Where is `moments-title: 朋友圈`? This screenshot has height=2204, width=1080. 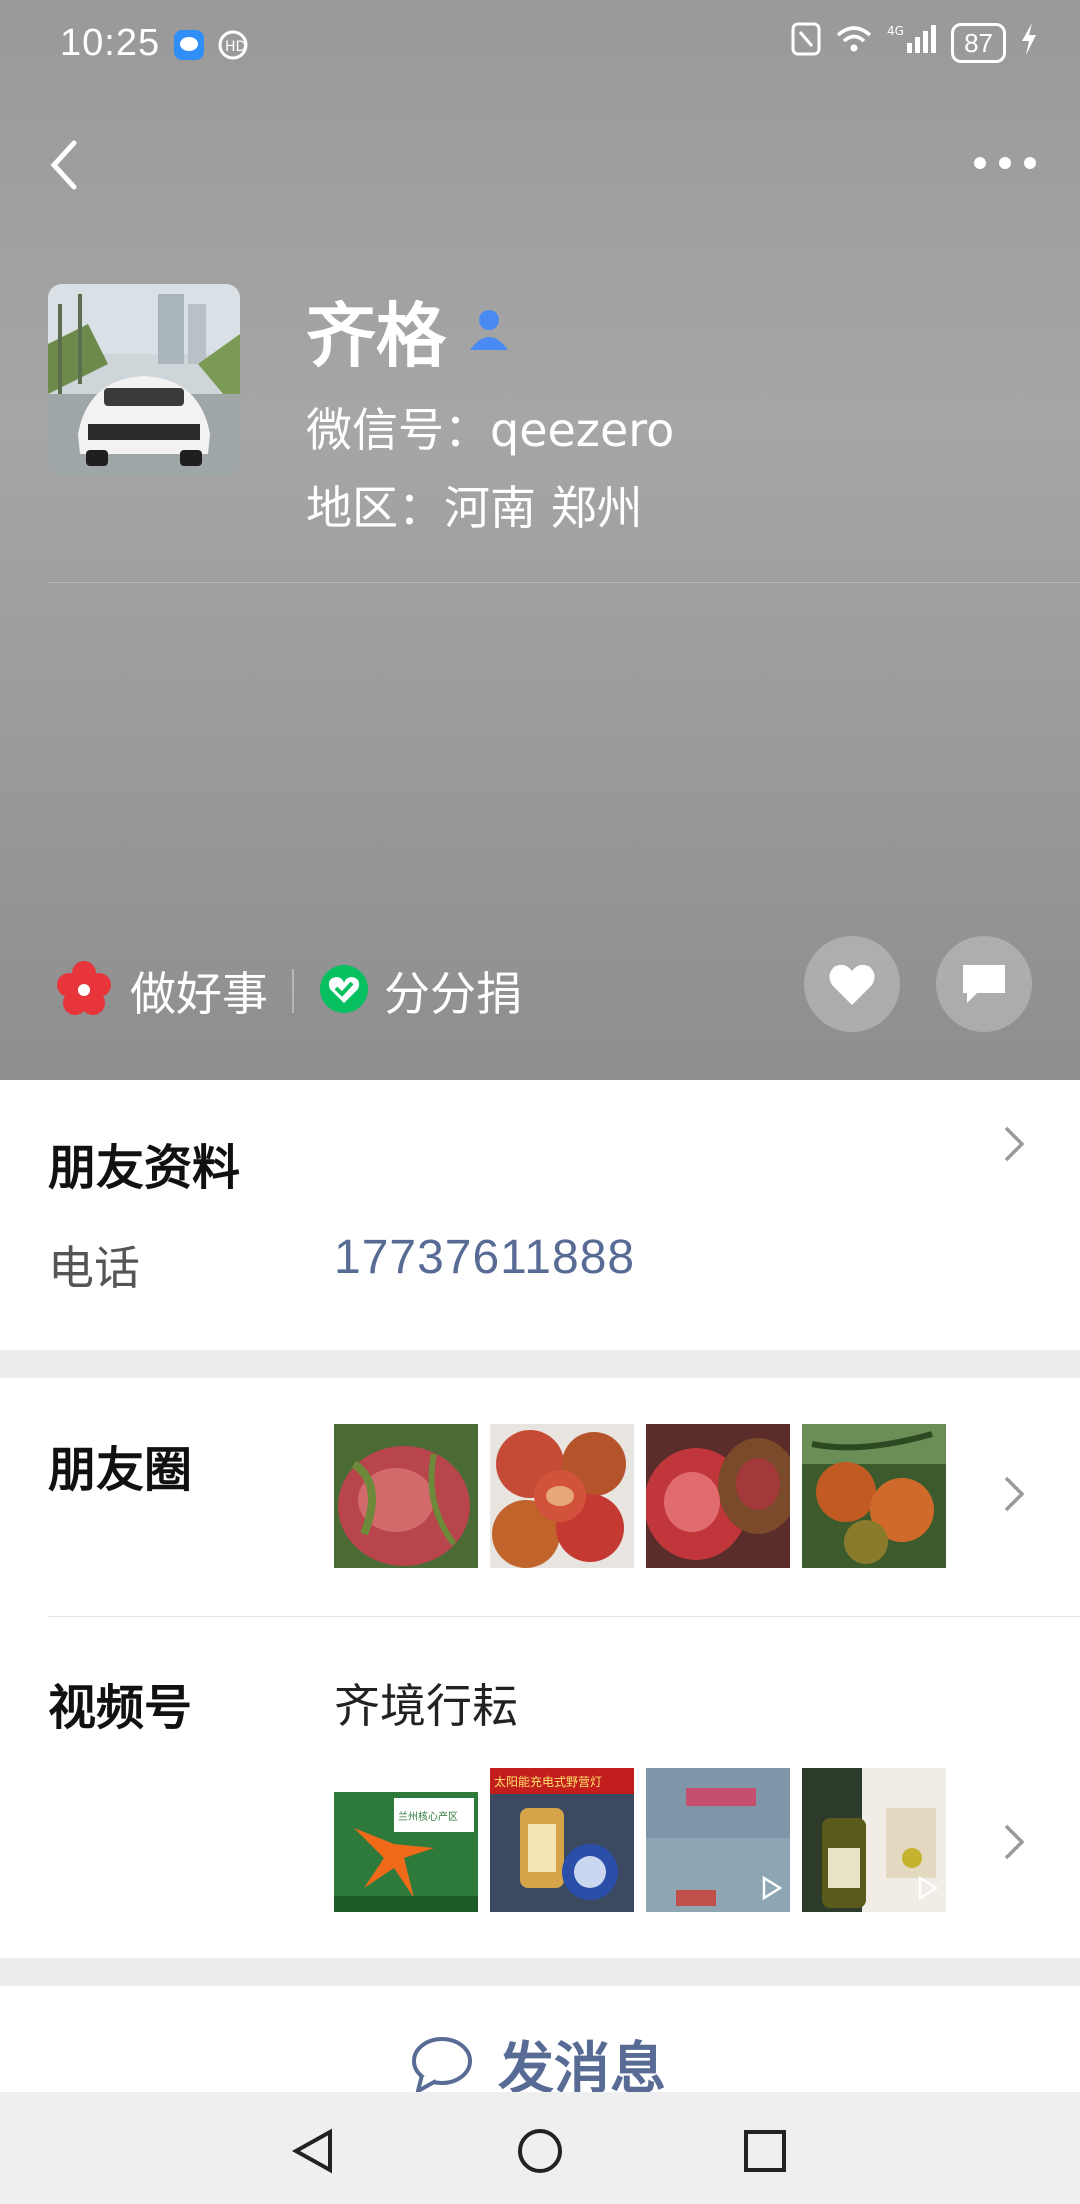
moments-title: 朋友圈 is located at coordinates (120, 1470).